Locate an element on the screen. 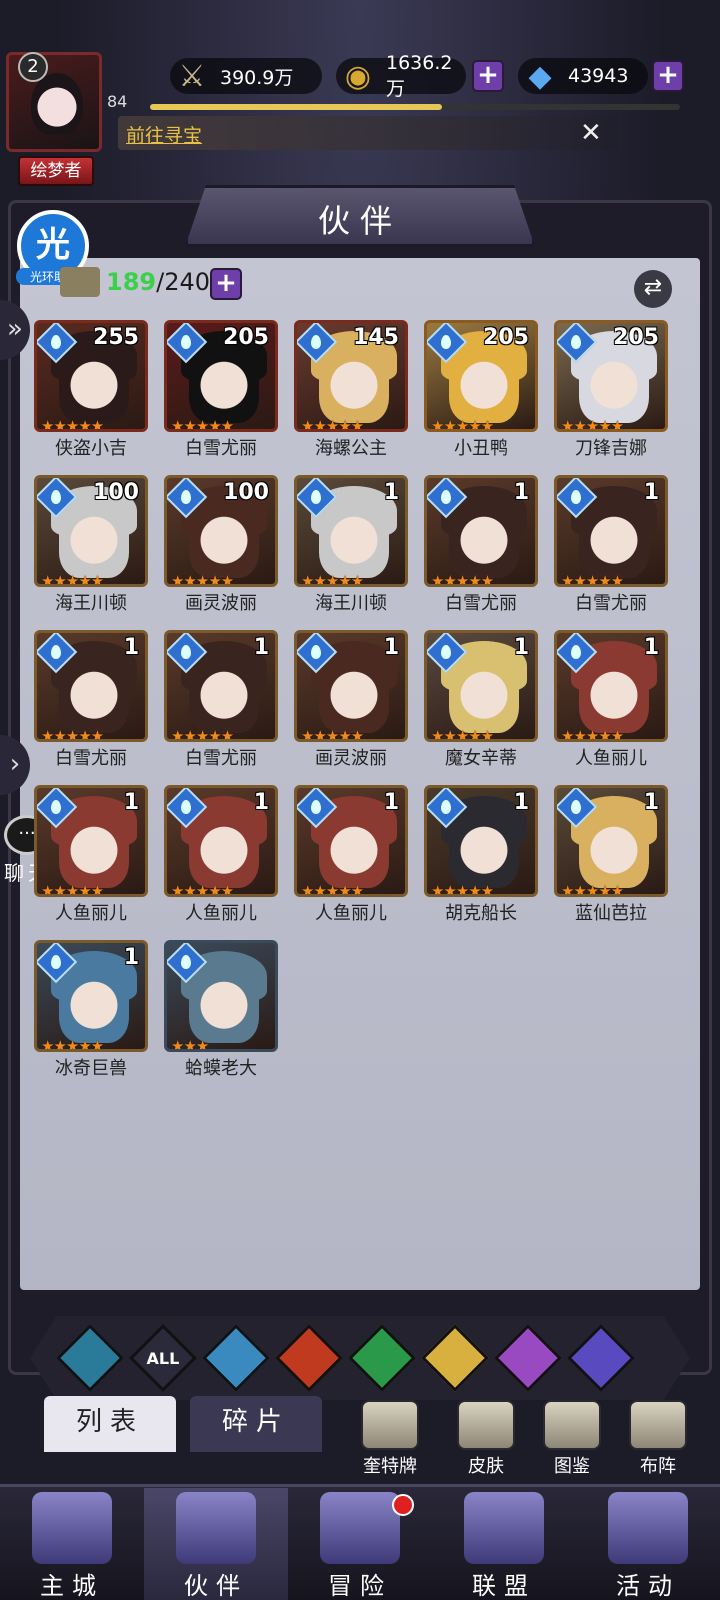 The width and height of the screenshot is (720, 1600). gold-coin-icon: ◉ is located at coordinates (358, 76).